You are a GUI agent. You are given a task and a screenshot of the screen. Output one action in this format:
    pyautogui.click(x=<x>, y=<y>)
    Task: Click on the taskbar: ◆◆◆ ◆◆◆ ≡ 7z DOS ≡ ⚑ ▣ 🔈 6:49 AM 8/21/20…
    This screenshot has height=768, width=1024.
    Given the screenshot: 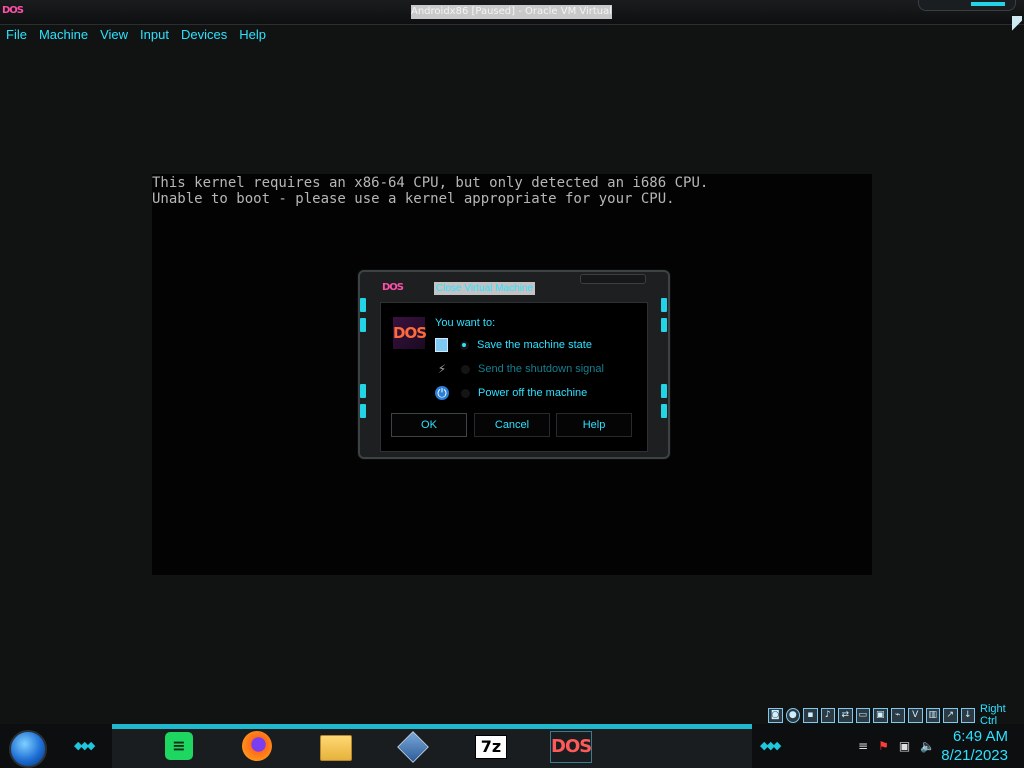 What is the action you would take?
    pyautogui.click(x=512, y=746)
    